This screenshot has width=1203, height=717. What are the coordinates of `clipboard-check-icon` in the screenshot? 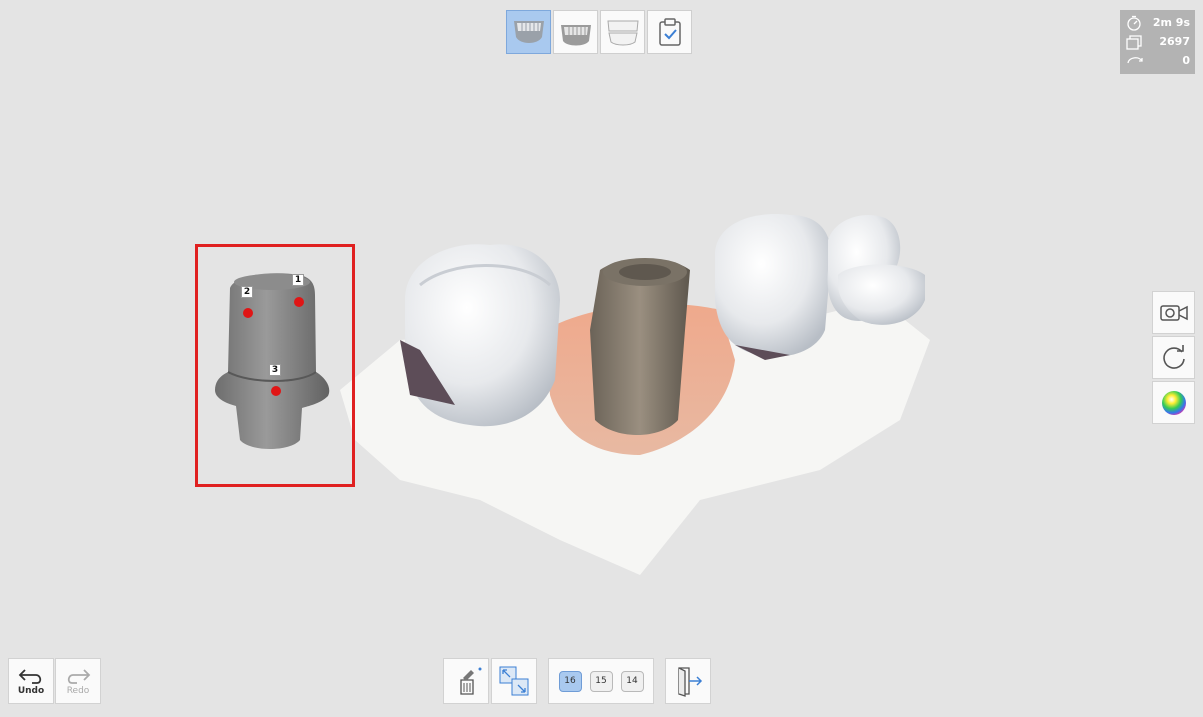 It's located at (669, 32).